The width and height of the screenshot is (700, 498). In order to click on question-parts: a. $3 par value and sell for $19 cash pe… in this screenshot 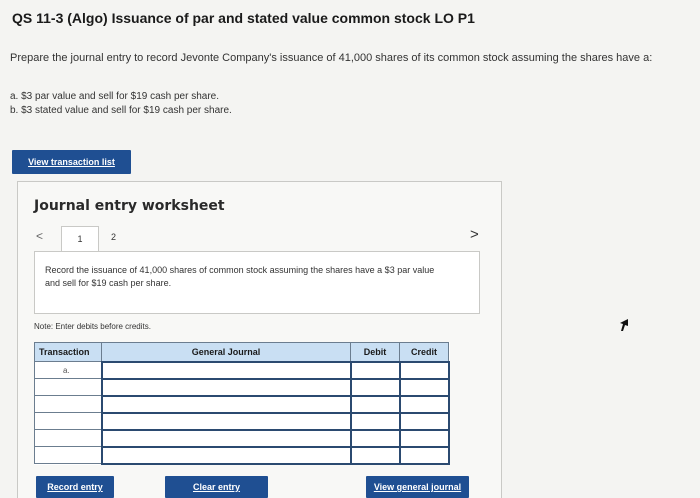, I will do `click(121, 104)`.